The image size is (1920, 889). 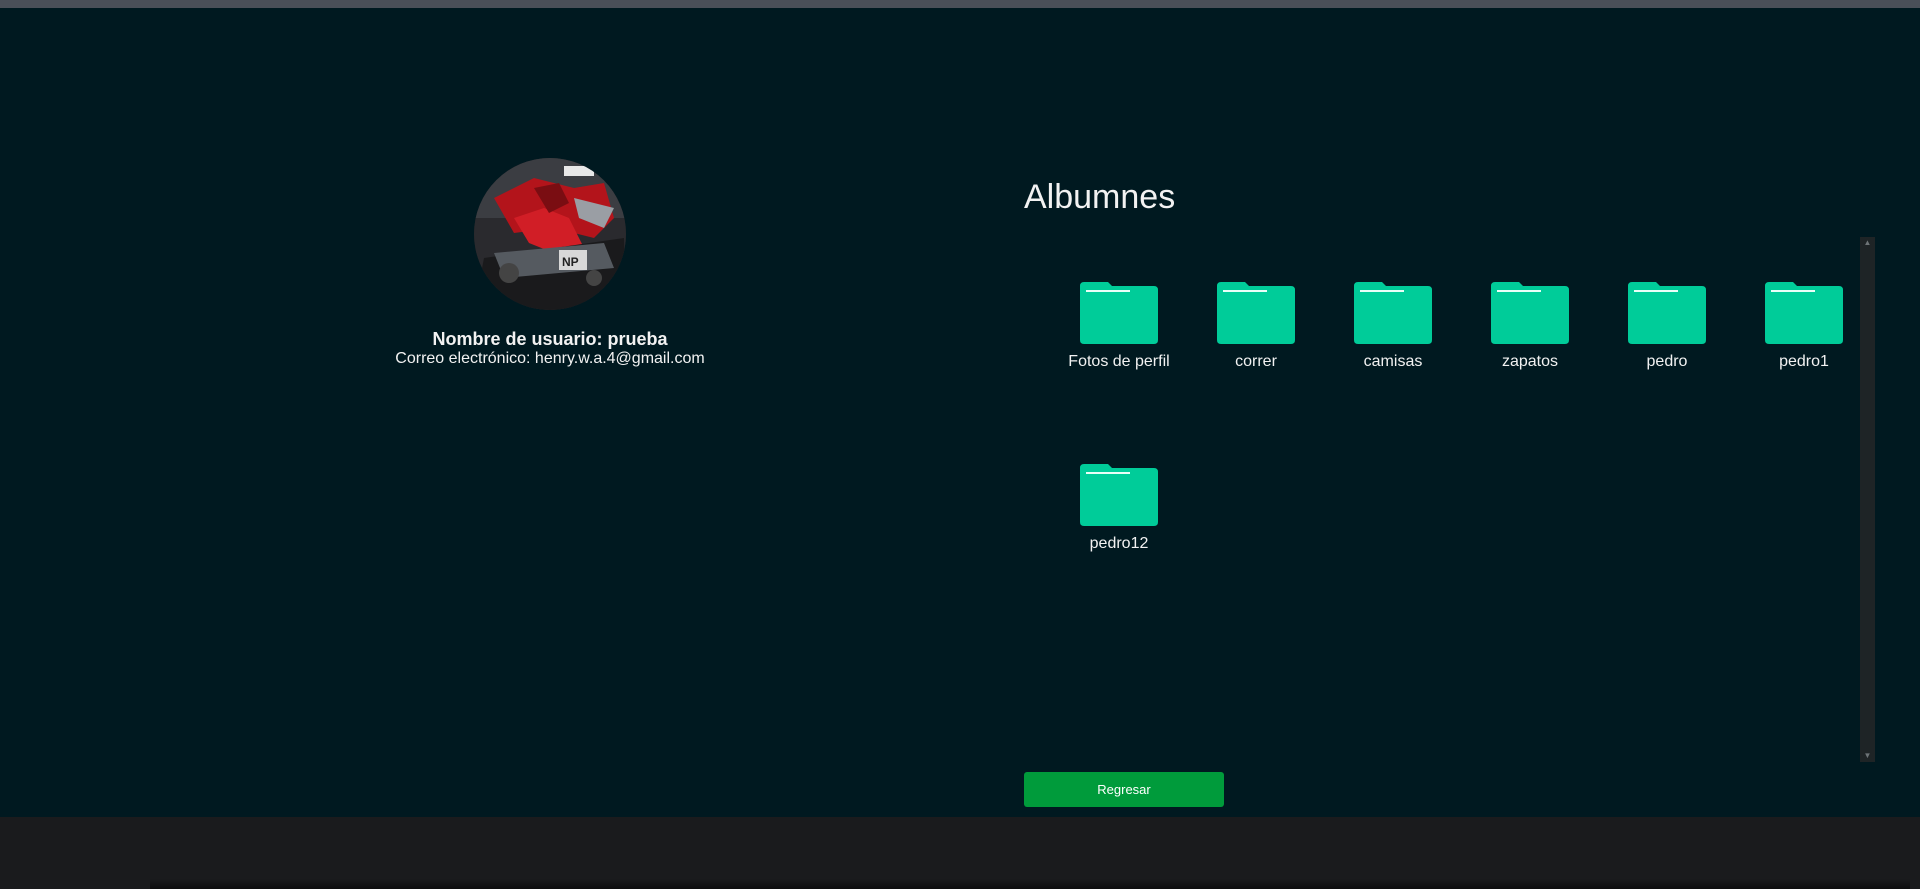 What do you see at coordinates (1667, 361) in the screenshot?
I see `album-label: pedro` at bounding box center [1667, 361].